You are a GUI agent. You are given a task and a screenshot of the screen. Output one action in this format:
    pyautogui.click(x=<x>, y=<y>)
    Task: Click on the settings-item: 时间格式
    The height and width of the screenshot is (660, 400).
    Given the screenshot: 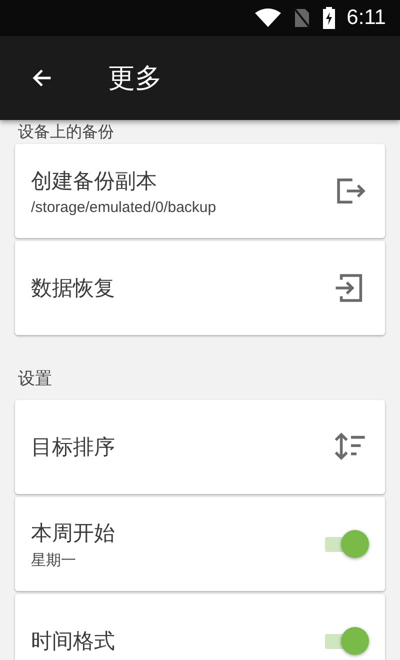 What is the action you would take?
    pyautogui.click(x=200, y=627)
    